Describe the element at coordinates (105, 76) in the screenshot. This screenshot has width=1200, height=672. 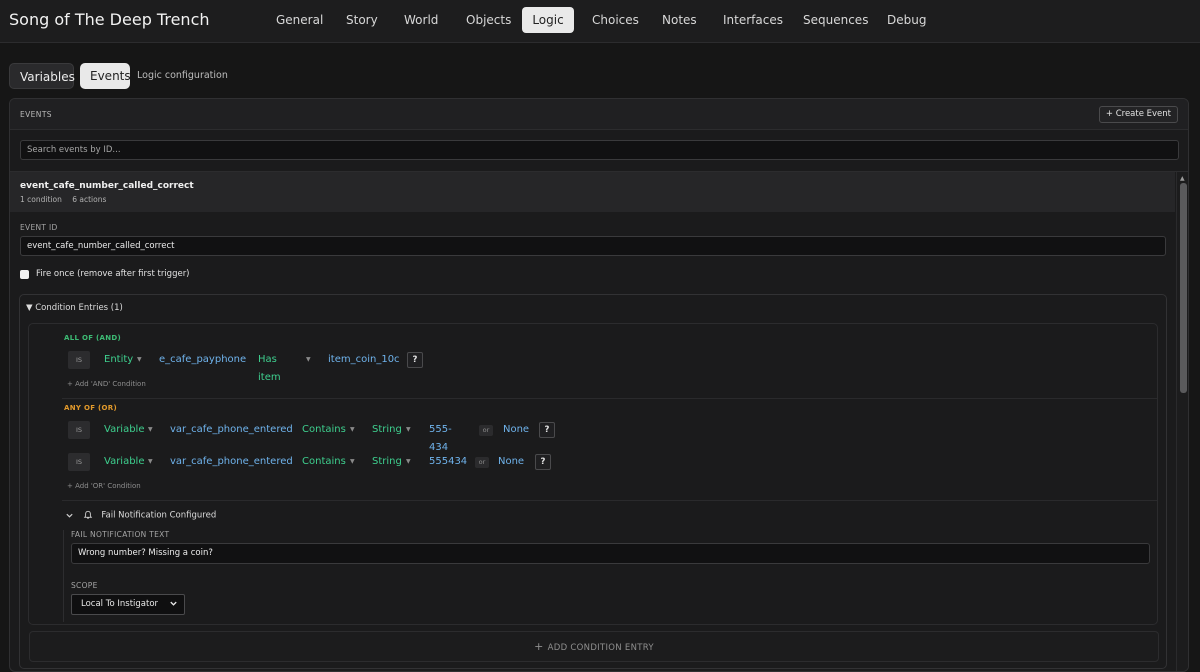
I see `subtab-events: Events` at that location.